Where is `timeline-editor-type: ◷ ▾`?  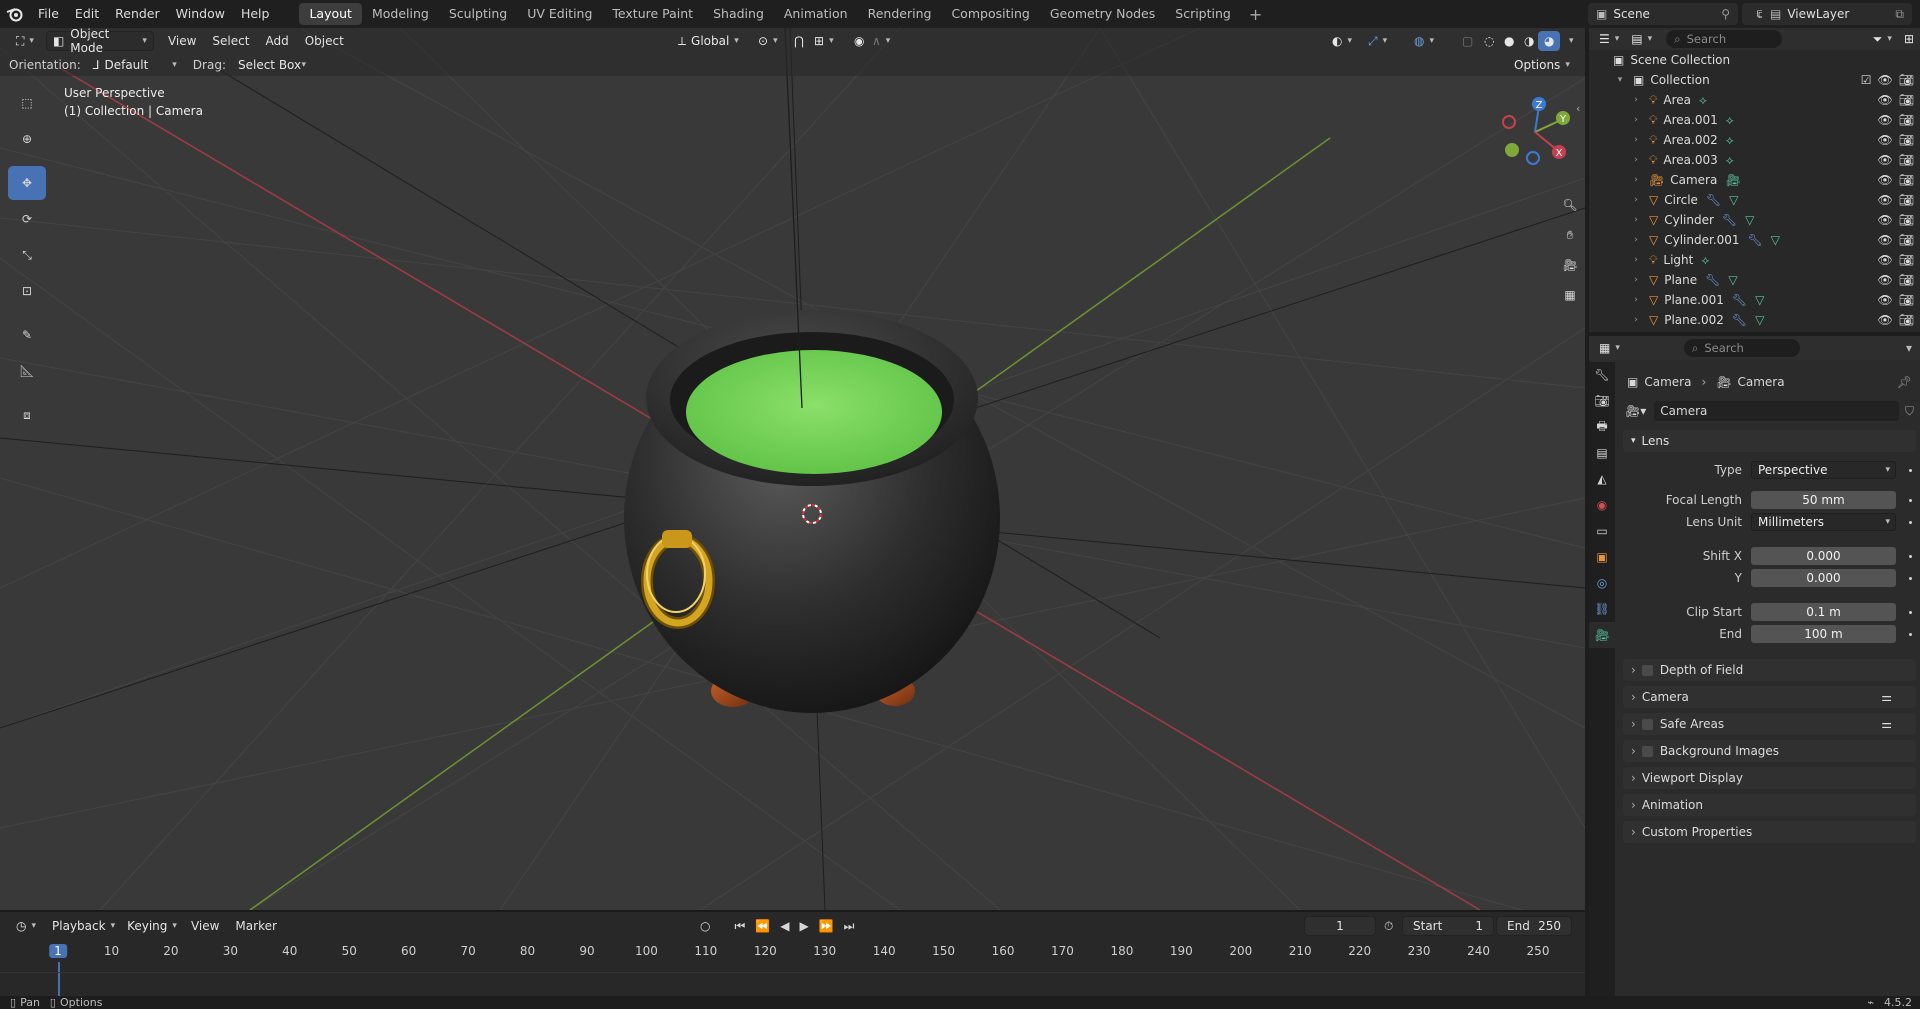 timeline-editor-type: ◷ ▾ is located at coordinates (26, 926).